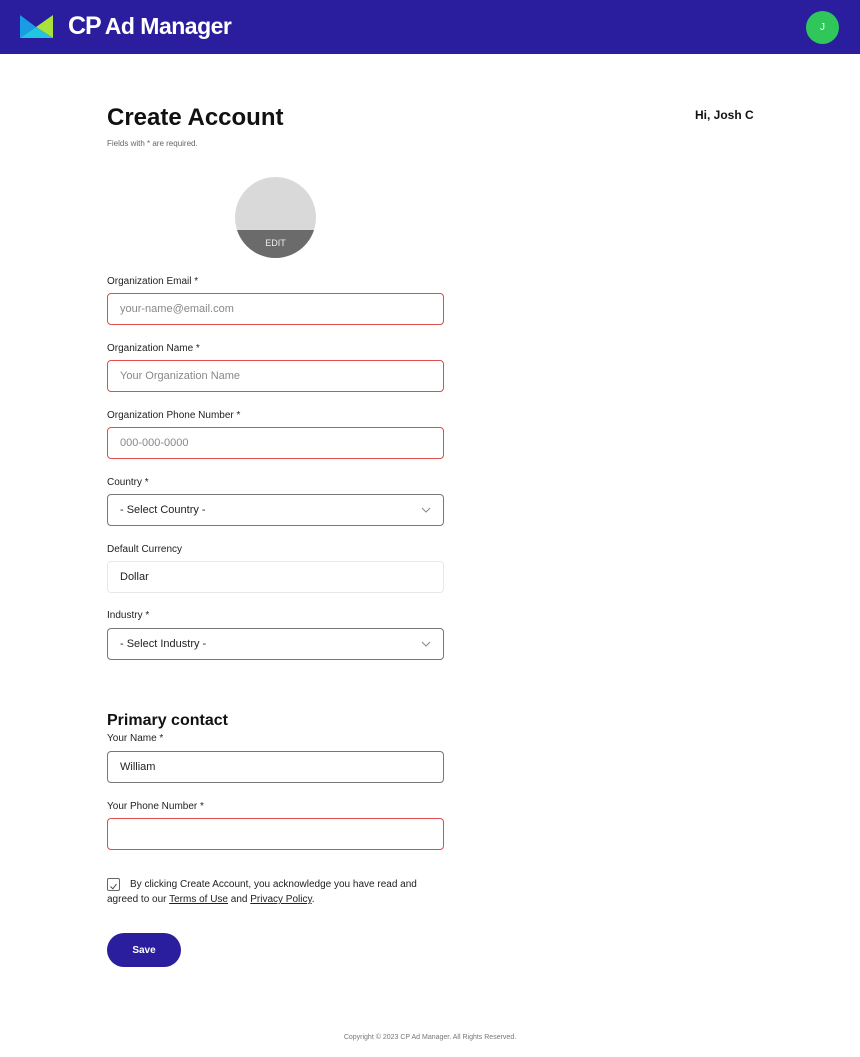  Describe the element at coordinates (822, 27) in the screenshot. I see `user-avatar: J` at that location.